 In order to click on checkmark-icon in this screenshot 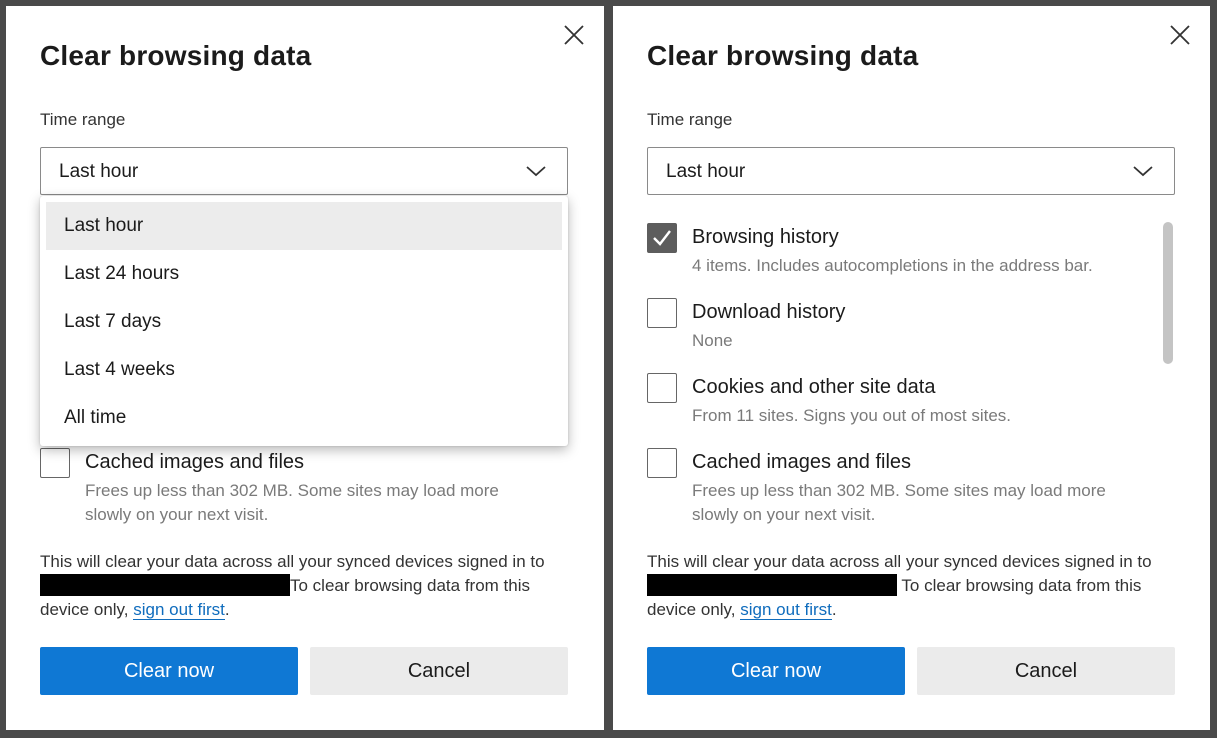, I will do `click(662, 238)`.